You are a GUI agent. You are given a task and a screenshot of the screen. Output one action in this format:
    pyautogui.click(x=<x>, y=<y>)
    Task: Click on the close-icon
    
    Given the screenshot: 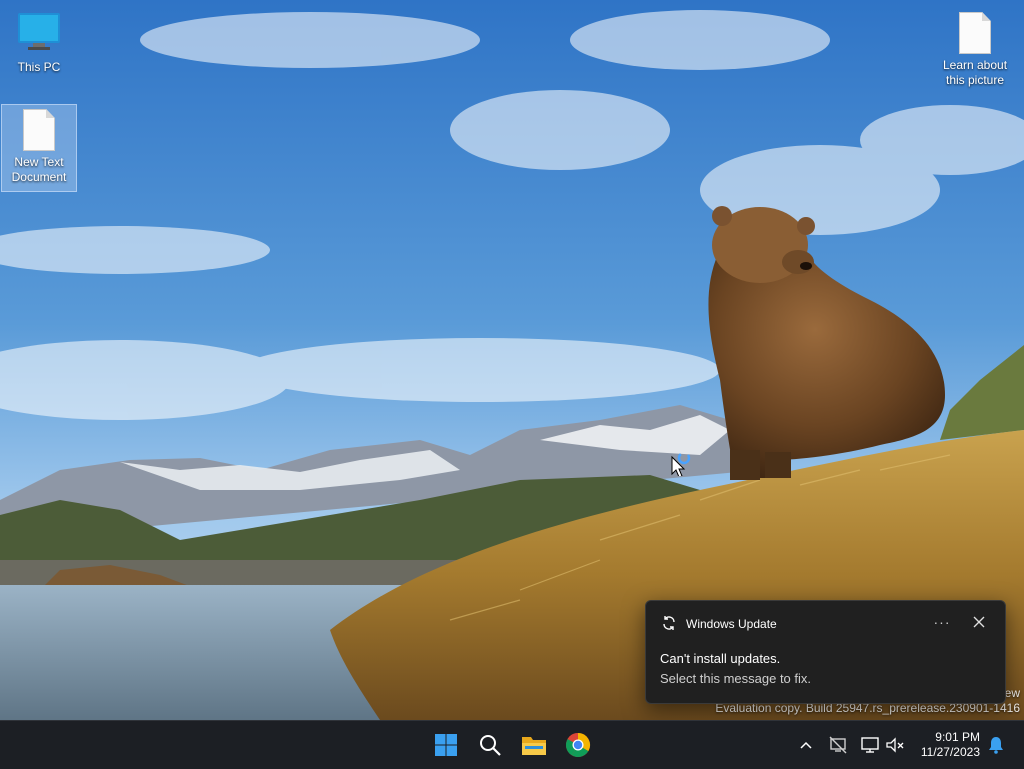 What is the action you would take?
    pyautogui.click(x=979, y=622)
    